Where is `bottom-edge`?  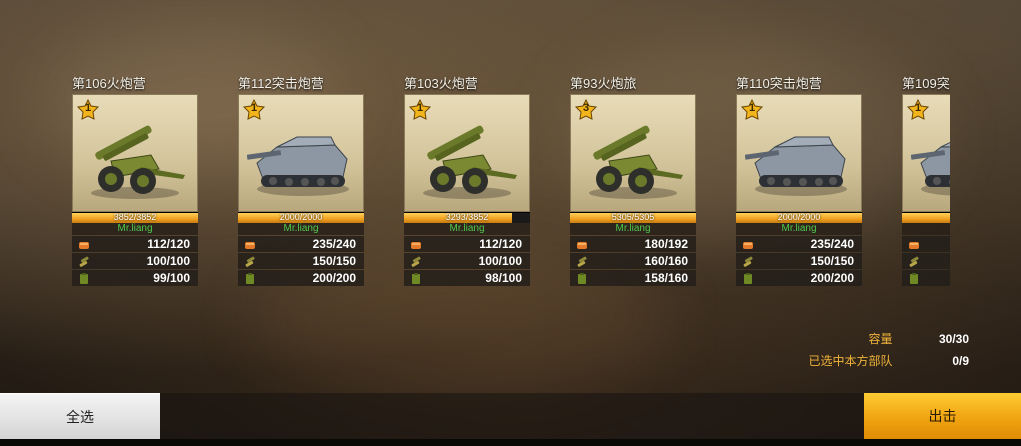
bottom-edge is located at coordinates (510, 442).